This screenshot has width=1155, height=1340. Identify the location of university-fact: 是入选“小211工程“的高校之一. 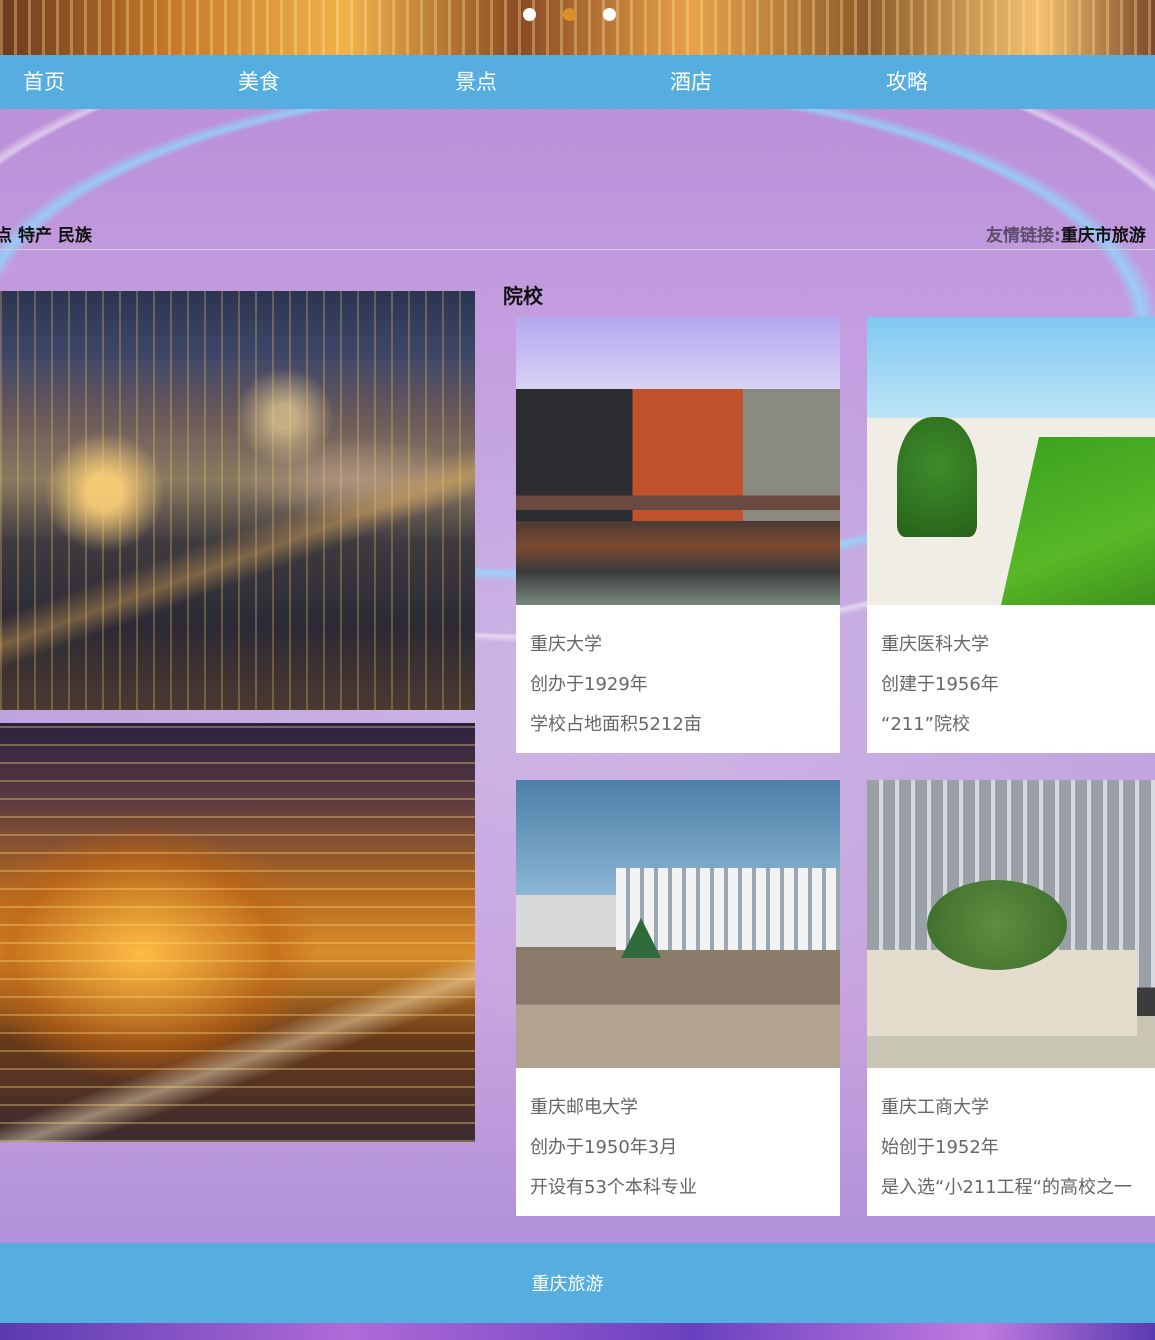
(1007, 1187).